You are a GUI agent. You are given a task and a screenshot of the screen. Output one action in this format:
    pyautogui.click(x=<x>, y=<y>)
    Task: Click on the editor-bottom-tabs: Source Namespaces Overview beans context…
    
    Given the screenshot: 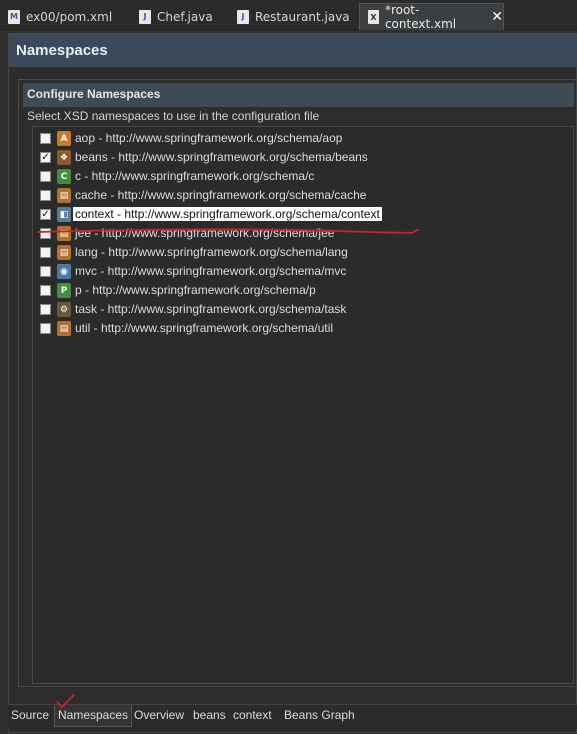 What is the action you would take?
    pyautogui.click(x=292, y=711)
    